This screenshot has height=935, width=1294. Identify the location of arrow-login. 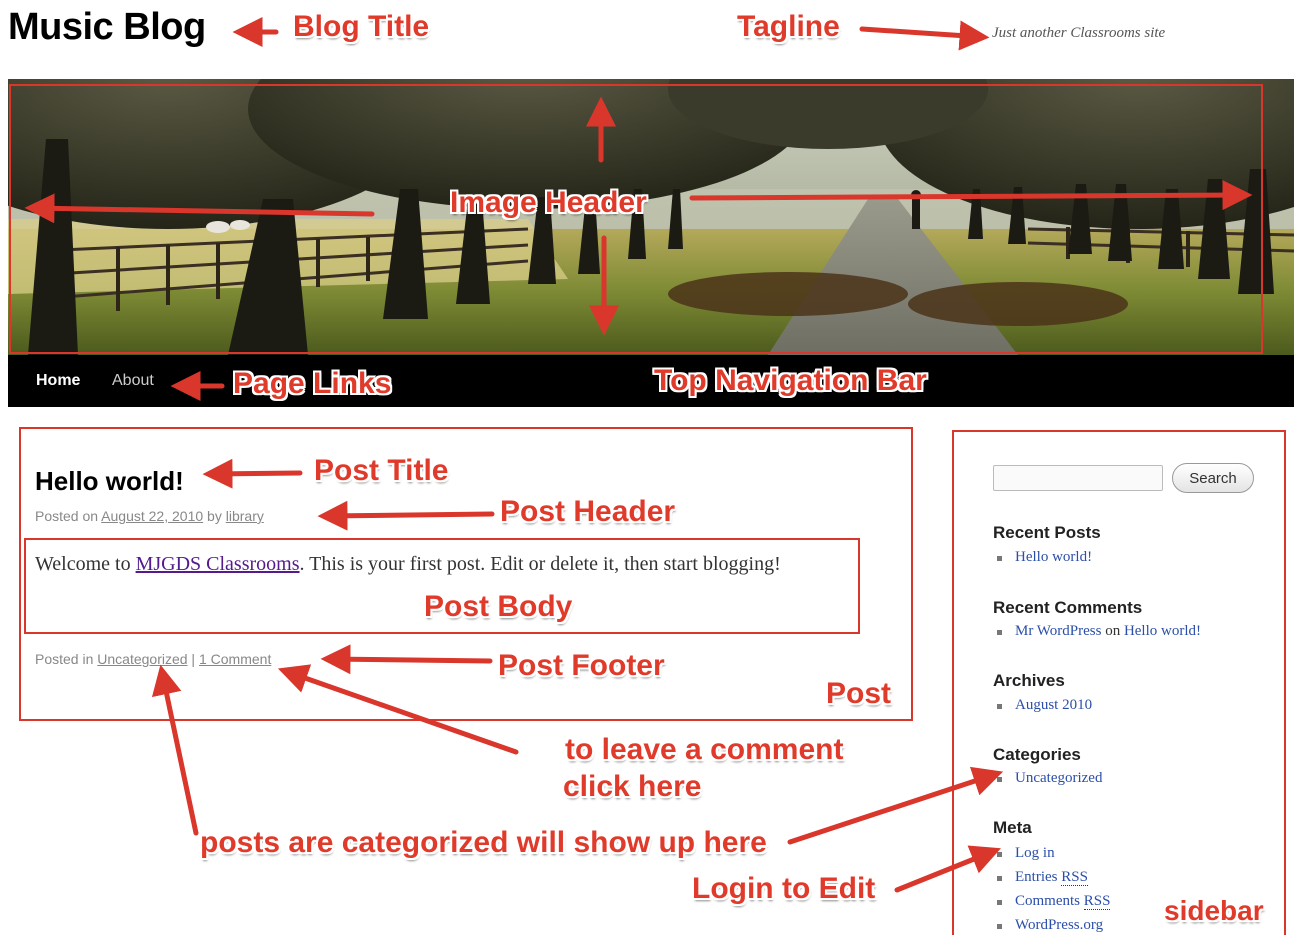
(947, 869).